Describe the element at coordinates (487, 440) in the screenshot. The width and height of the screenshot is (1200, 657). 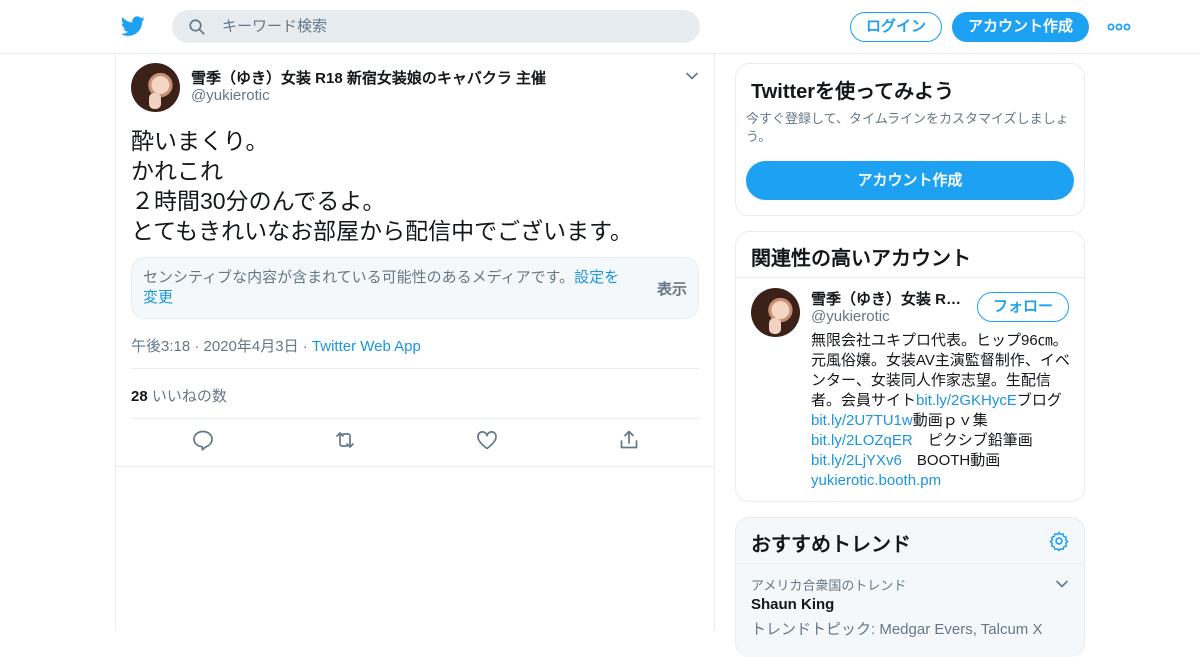
I see `heart-icon` at that location.